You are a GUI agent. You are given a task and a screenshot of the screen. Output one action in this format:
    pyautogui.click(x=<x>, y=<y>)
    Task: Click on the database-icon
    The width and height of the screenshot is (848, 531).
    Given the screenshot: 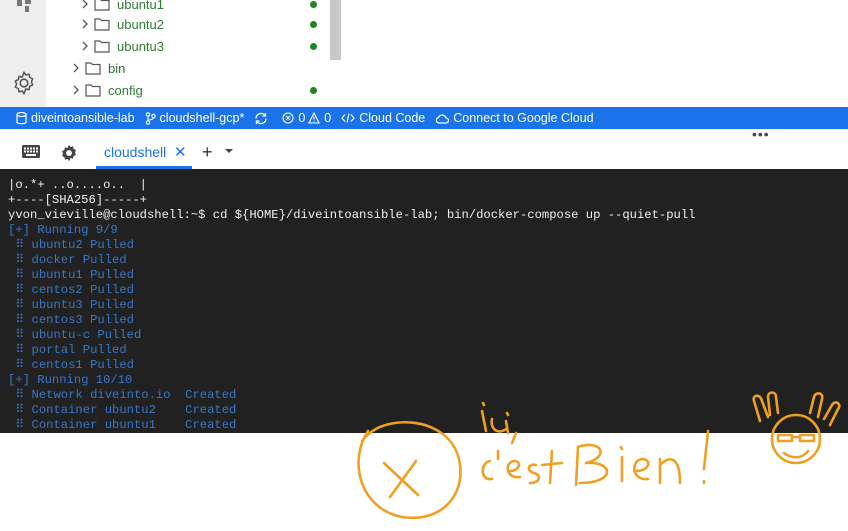 What is the action you would take?
    pyautogui.click(x=21, y=117)
    